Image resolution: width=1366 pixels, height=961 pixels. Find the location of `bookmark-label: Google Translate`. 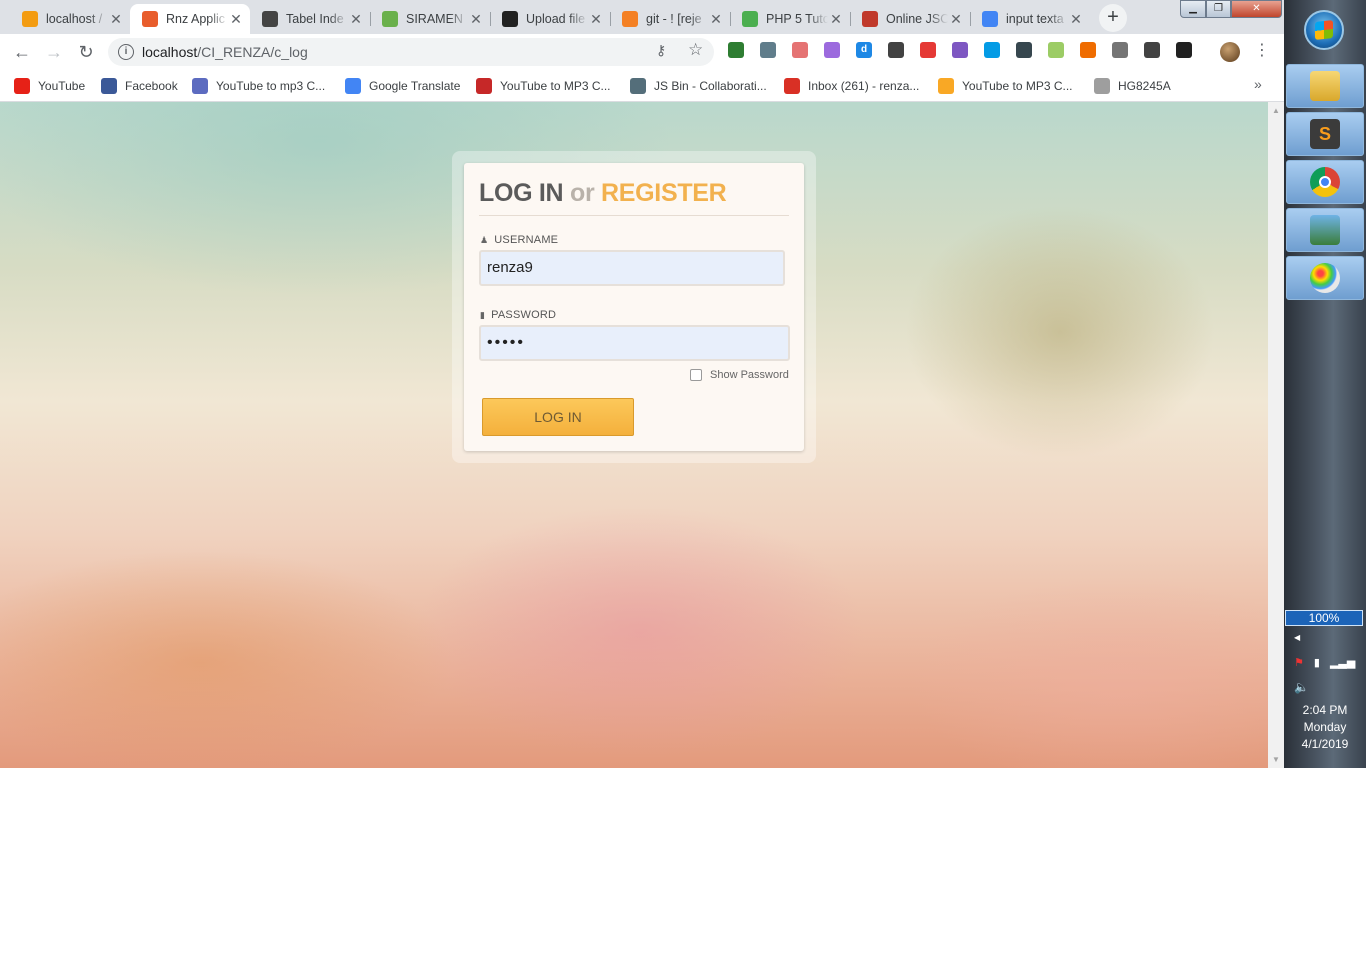

bookmark-label: Google Translate is located at coordinates (415, 86).